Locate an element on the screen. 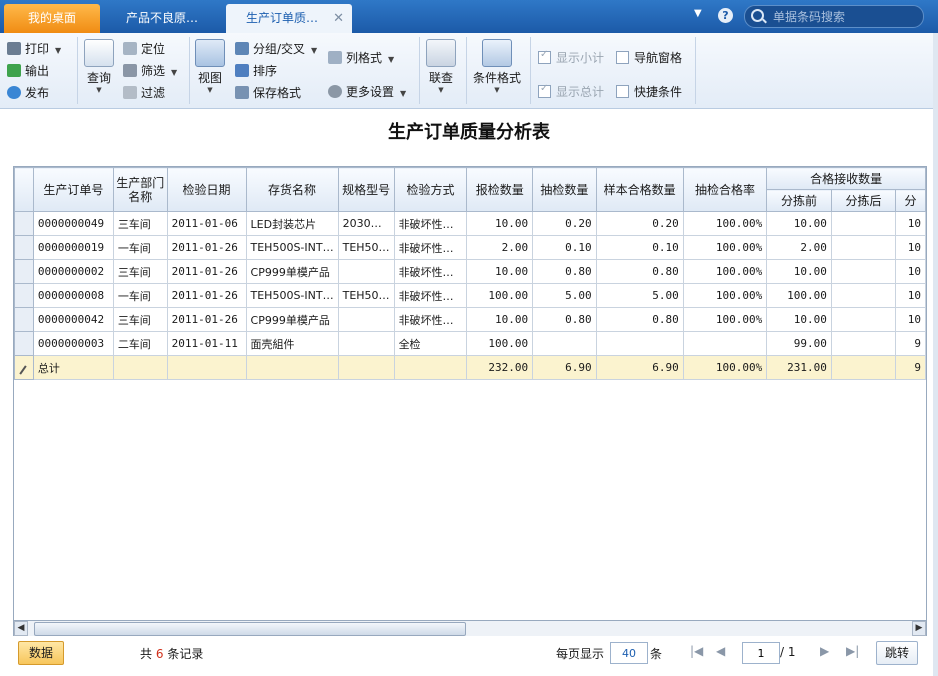 This screenshot has height=676, width=938. table-cell: 232.00 is located at coordinates (500, 367).